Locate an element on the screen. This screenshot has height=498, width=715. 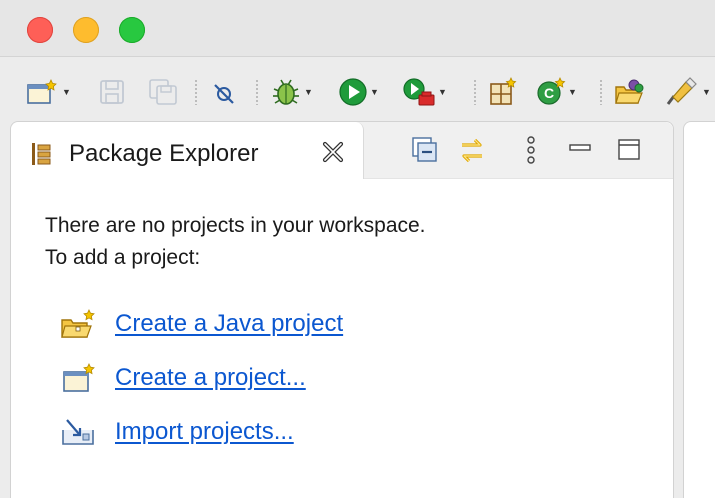
skip-breakpoints-button is located at coordinates (224, 92).